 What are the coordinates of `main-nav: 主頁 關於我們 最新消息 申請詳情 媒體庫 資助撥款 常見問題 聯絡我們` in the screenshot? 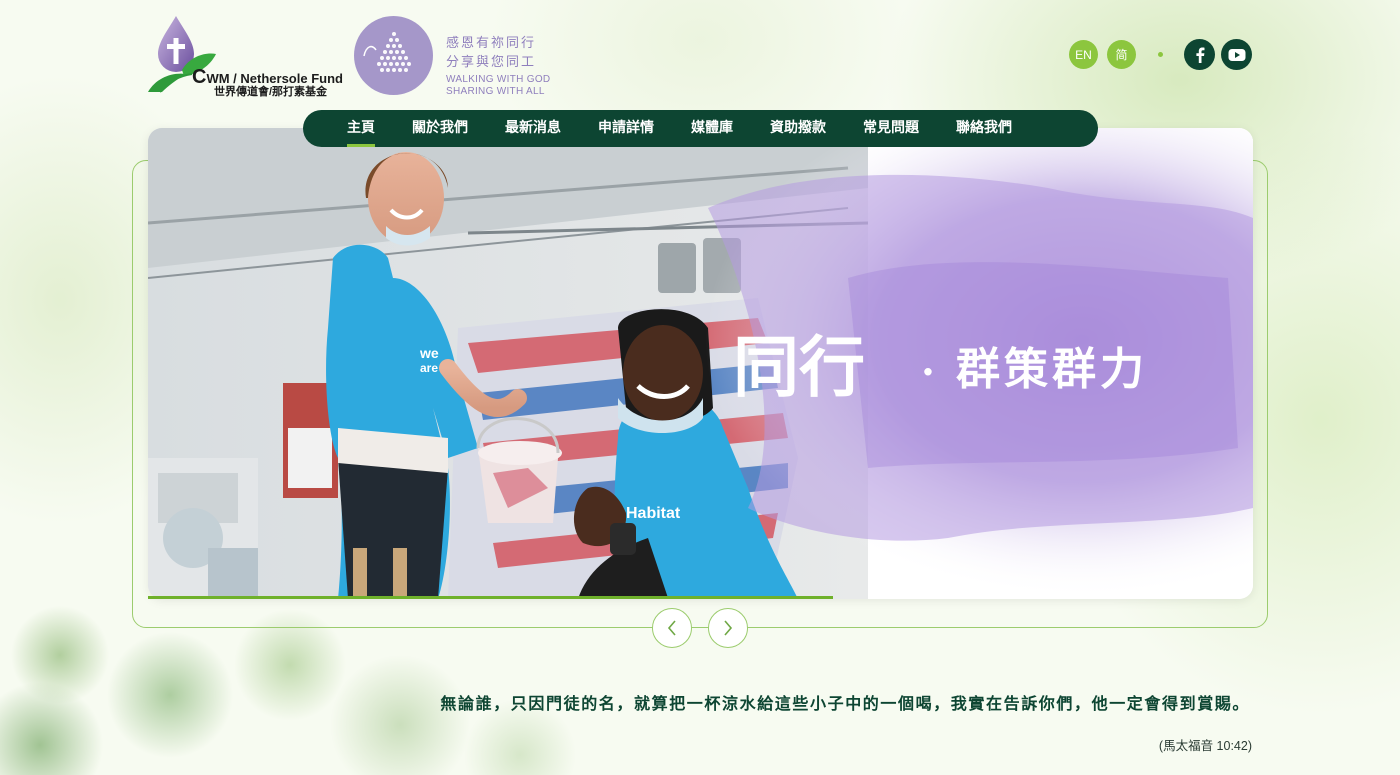 It's located at (700, 128).